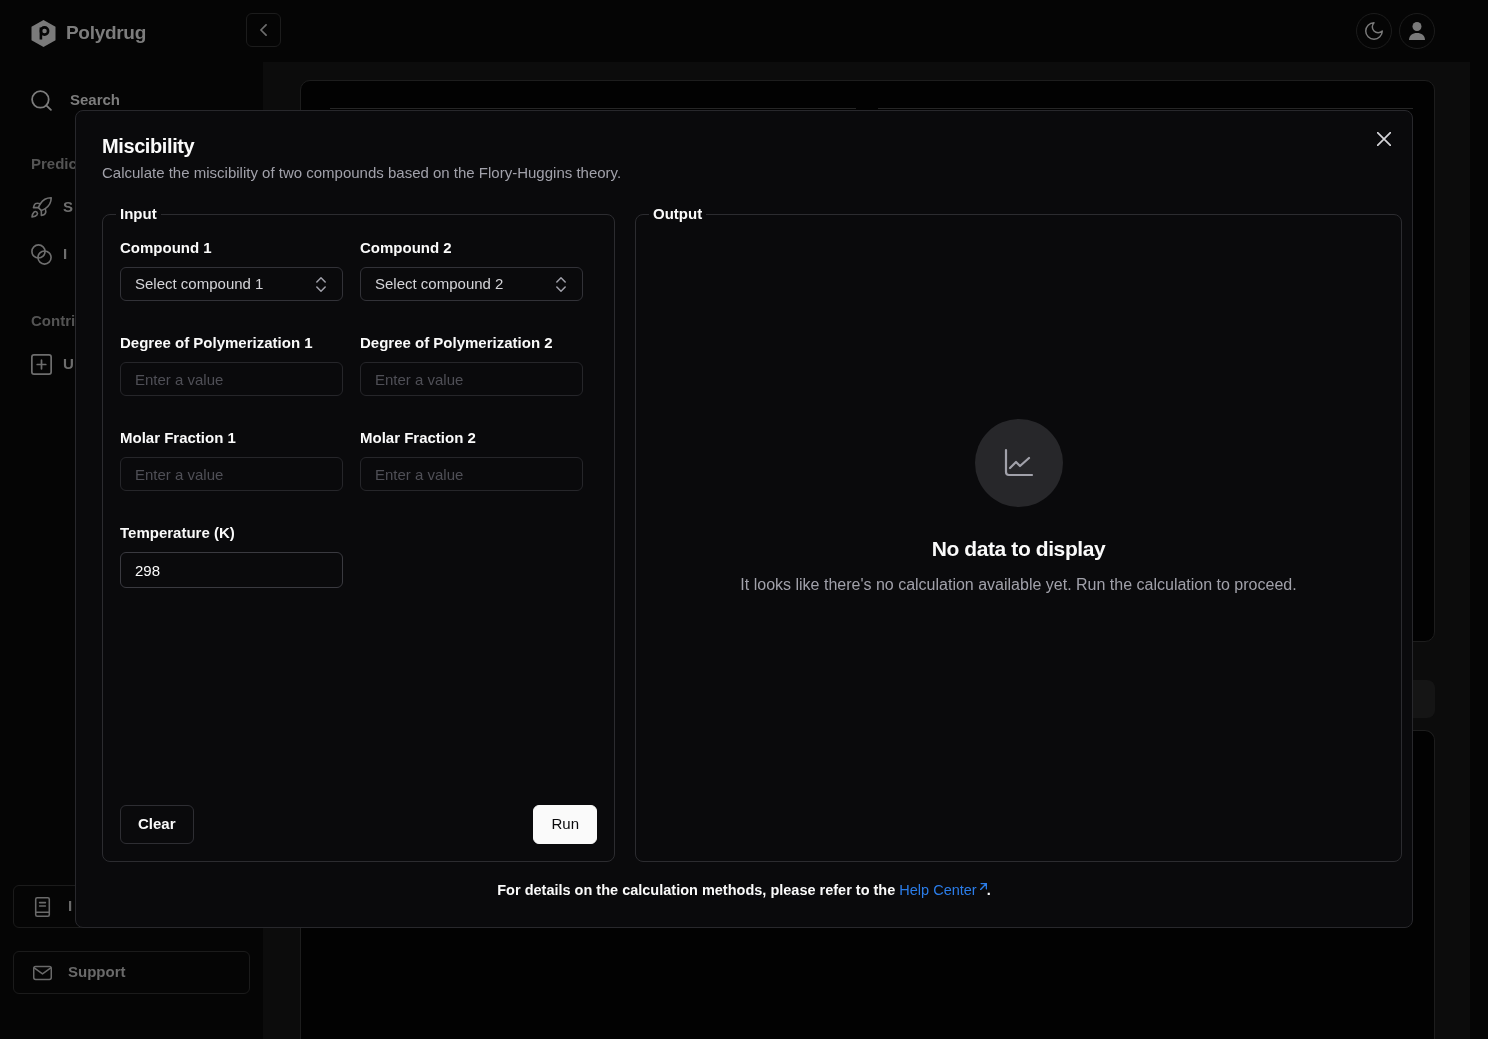 The width and height of the screenshot is (1488, 1039). I want to click on field-label: Degree of Polymerization 1, so click(216, 343).